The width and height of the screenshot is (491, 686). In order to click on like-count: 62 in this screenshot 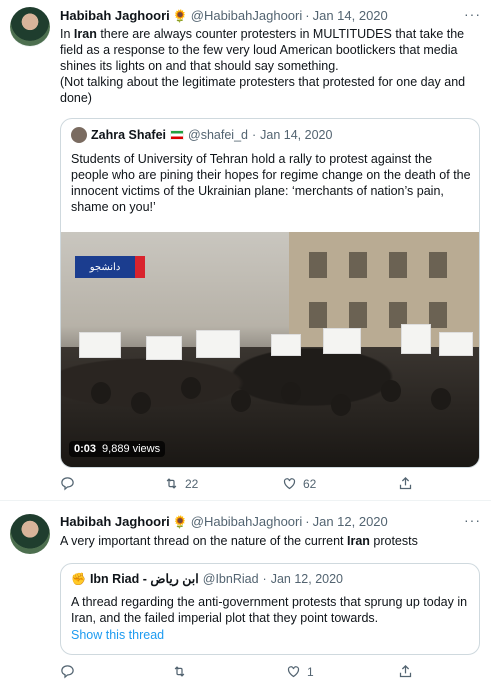, I will do `click(310, 483)`.